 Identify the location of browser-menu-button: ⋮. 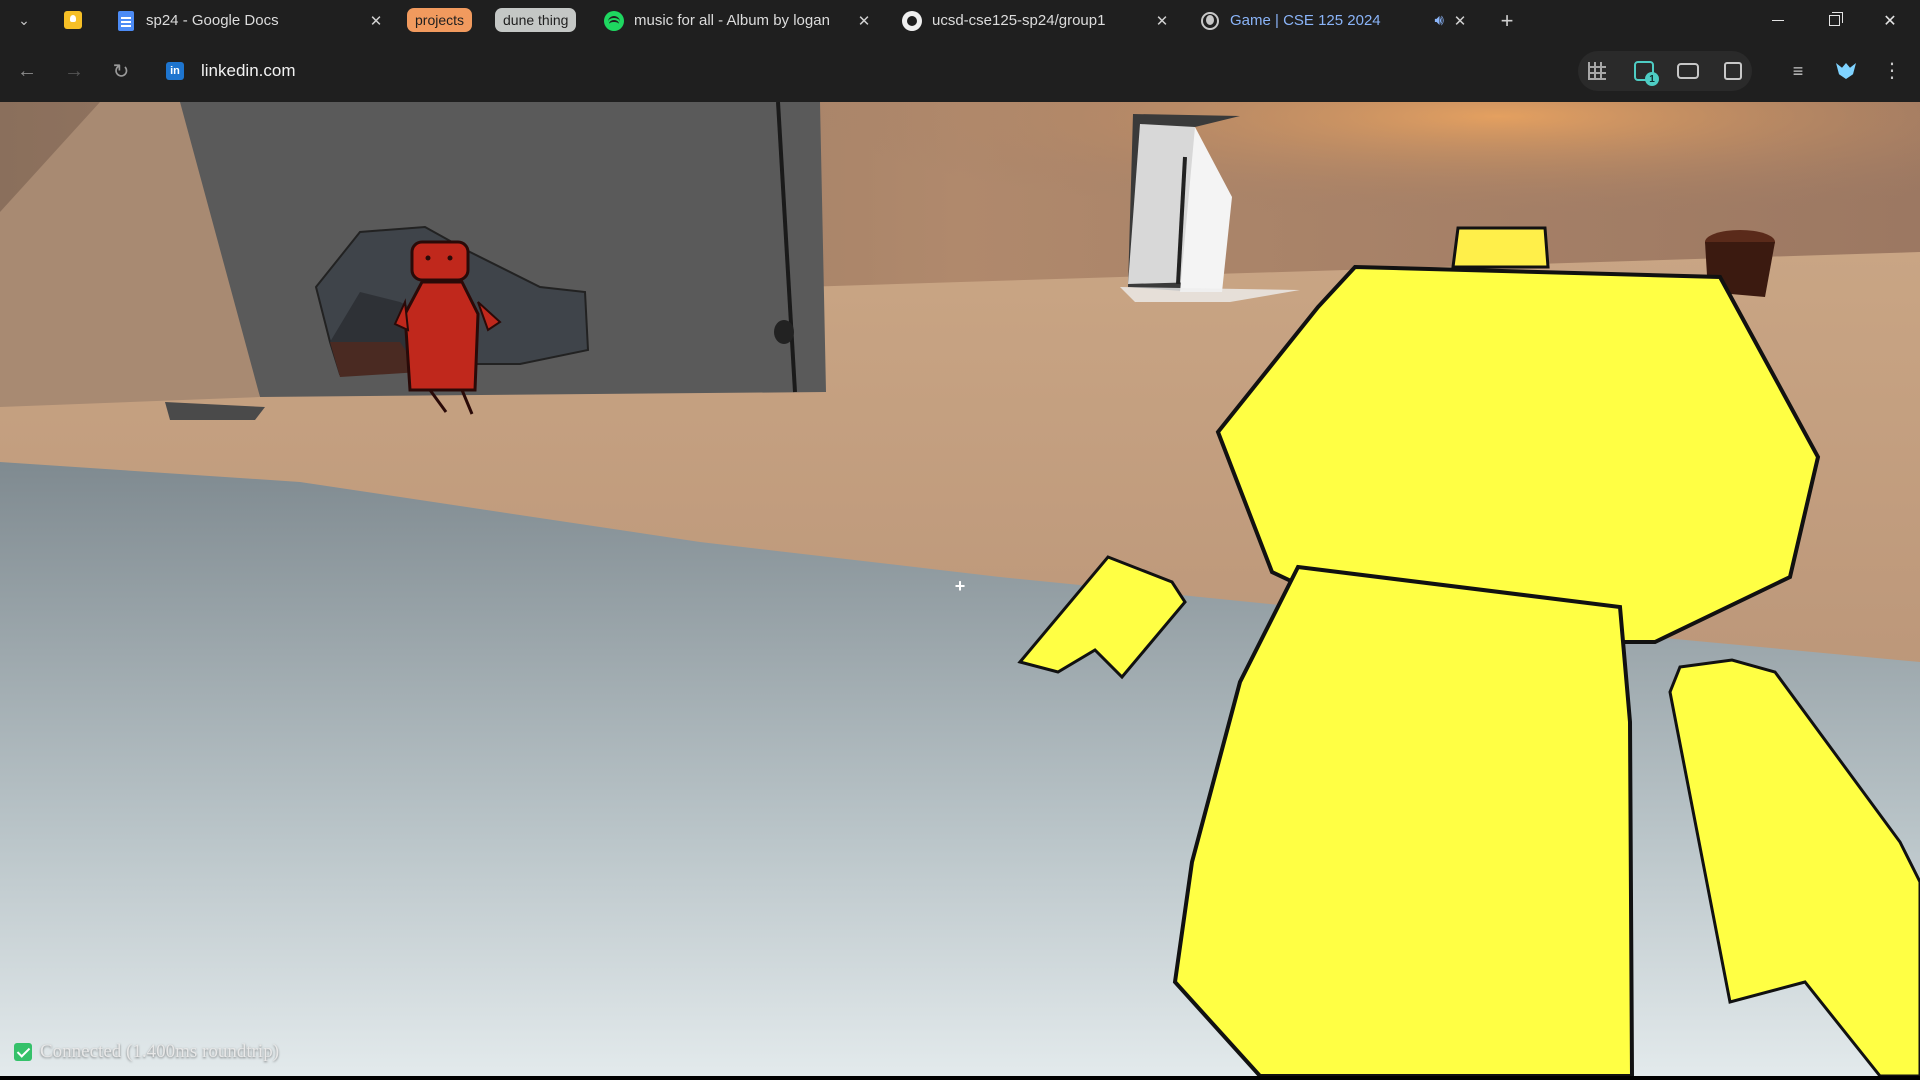
(1892, 71).